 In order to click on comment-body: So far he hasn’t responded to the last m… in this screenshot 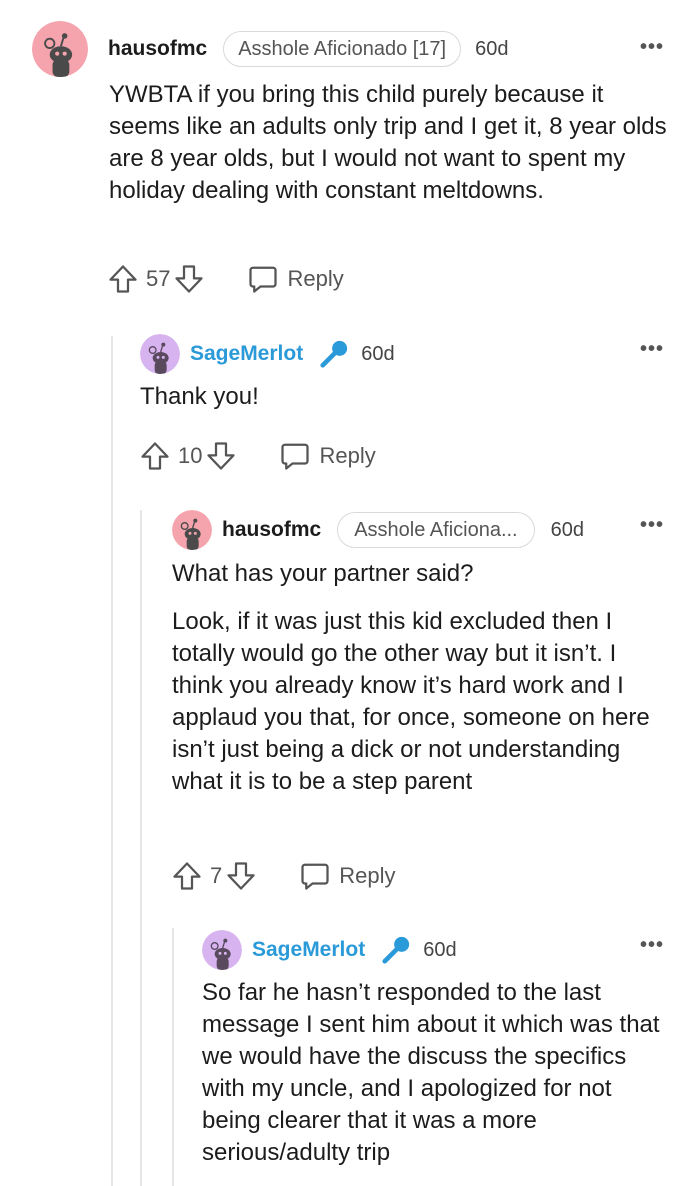, I will do `click(437, 1073)`.